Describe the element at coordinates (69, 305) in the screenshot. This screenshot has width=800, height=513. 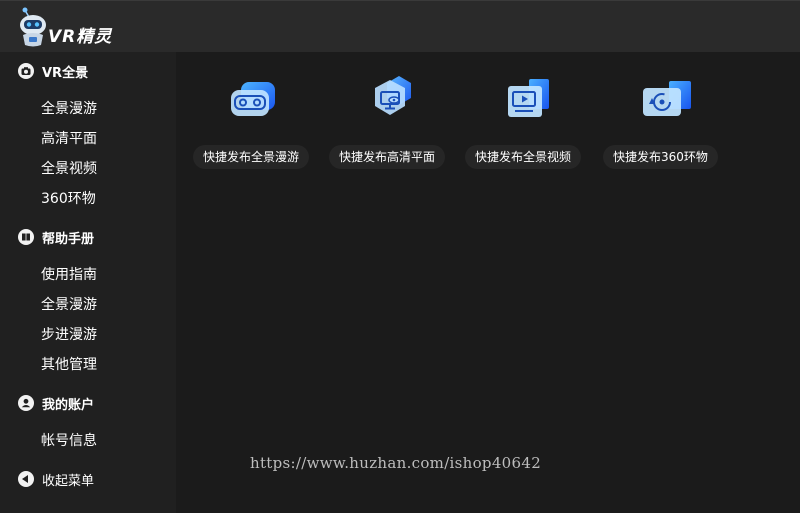
I see `sidebar-item-help-panorama-tour: 全景漫游` at that location.